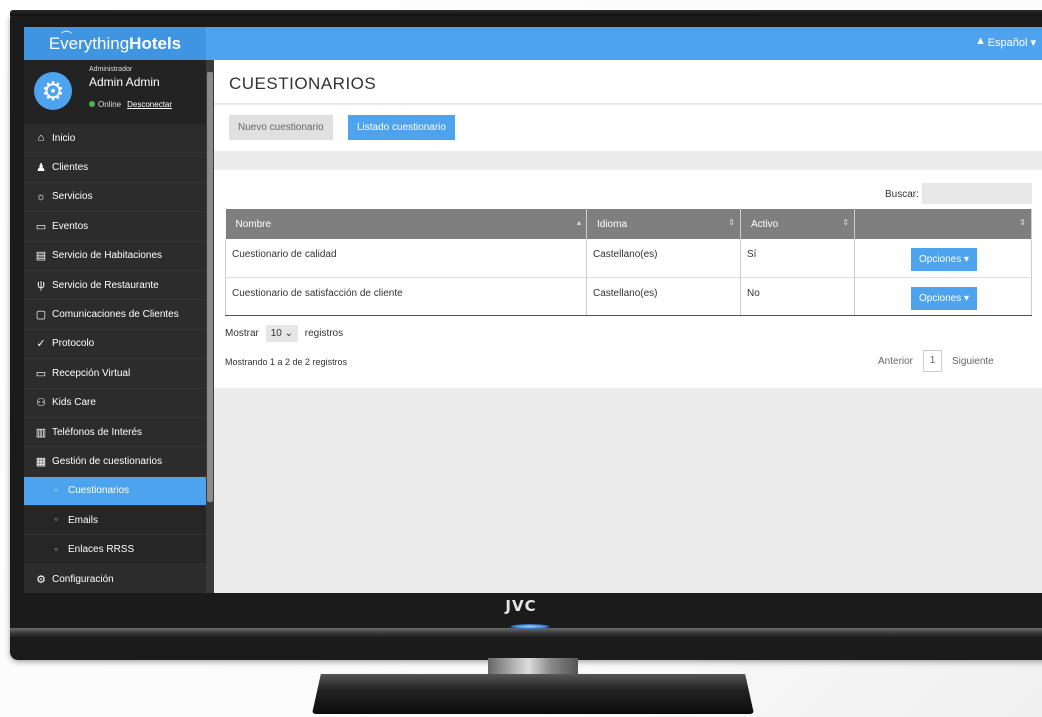  Describe the element at coordinates (73, 344) in the screenshot. I see `sidebar-item-label: Protocolo` at that location.